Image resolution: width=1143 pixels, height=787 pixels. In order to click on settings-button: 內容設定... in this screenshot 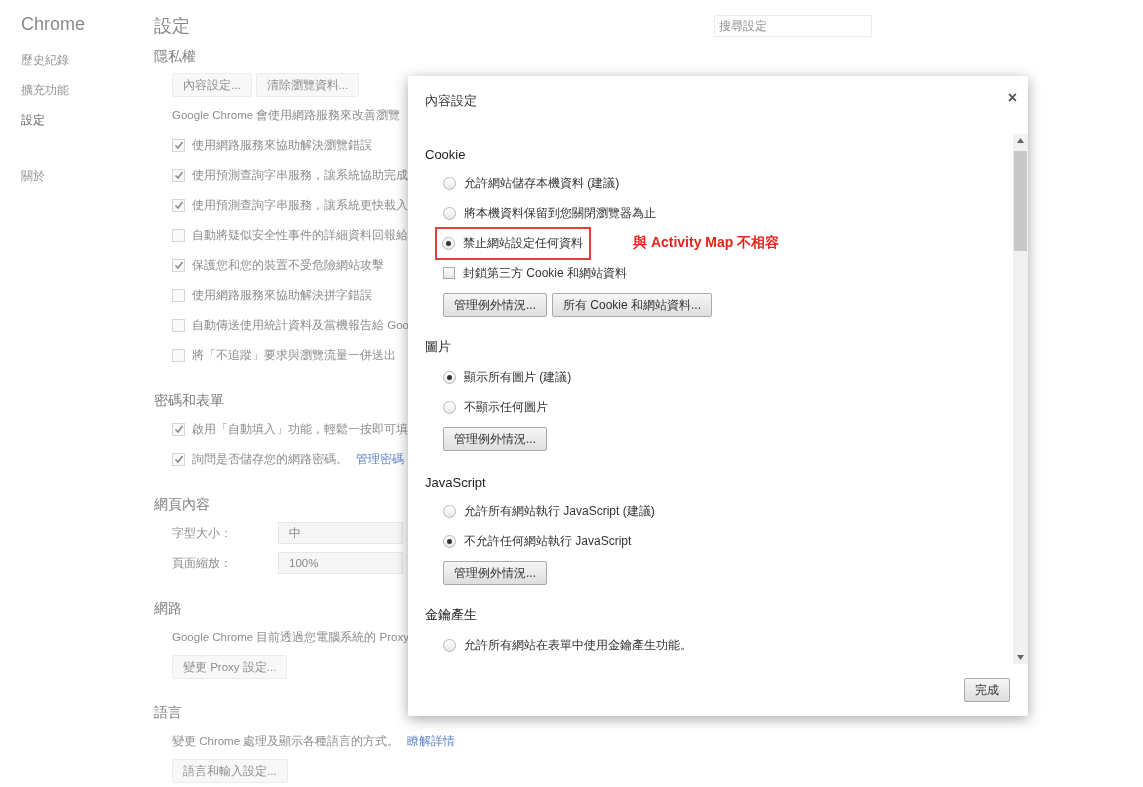, I will do `click(212, 85)`.